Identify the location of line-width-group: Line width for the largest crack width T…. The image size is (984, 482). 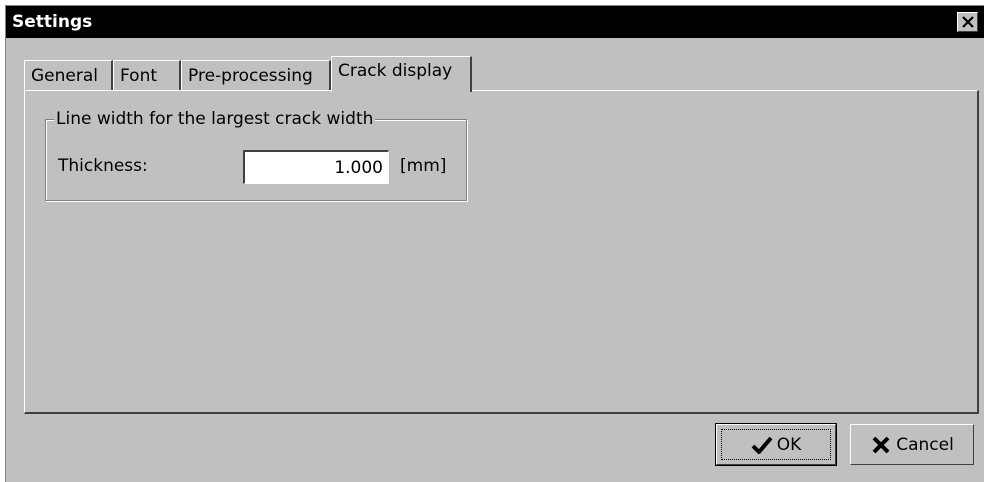
(256, 155).